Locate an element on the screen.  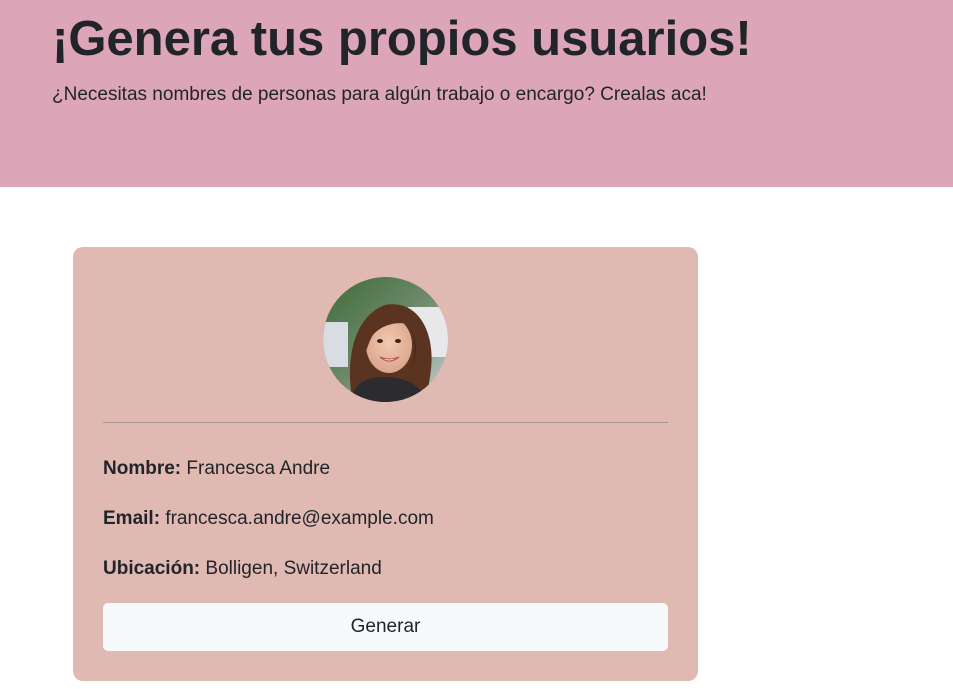
avatar is located at coordinates (385, 339).